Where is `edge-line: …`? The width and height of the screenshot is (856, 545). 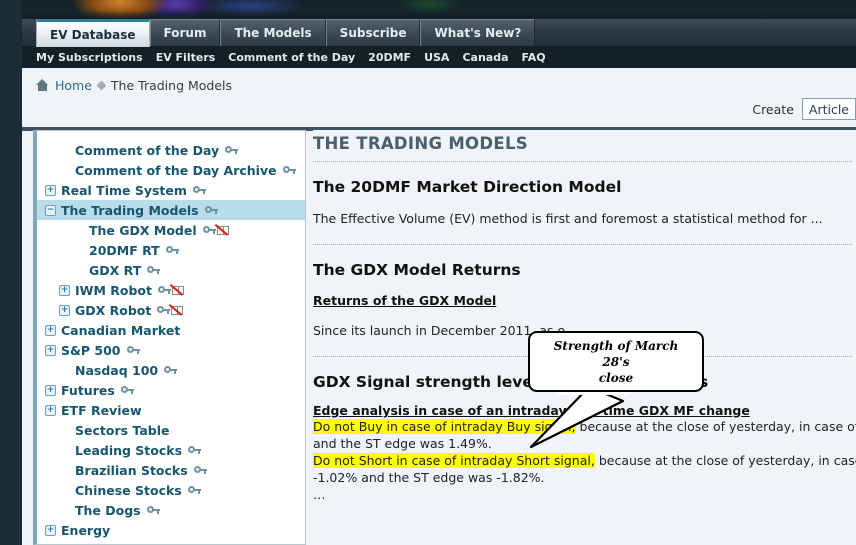 edge-line: … is located at coordinates (582, 494).